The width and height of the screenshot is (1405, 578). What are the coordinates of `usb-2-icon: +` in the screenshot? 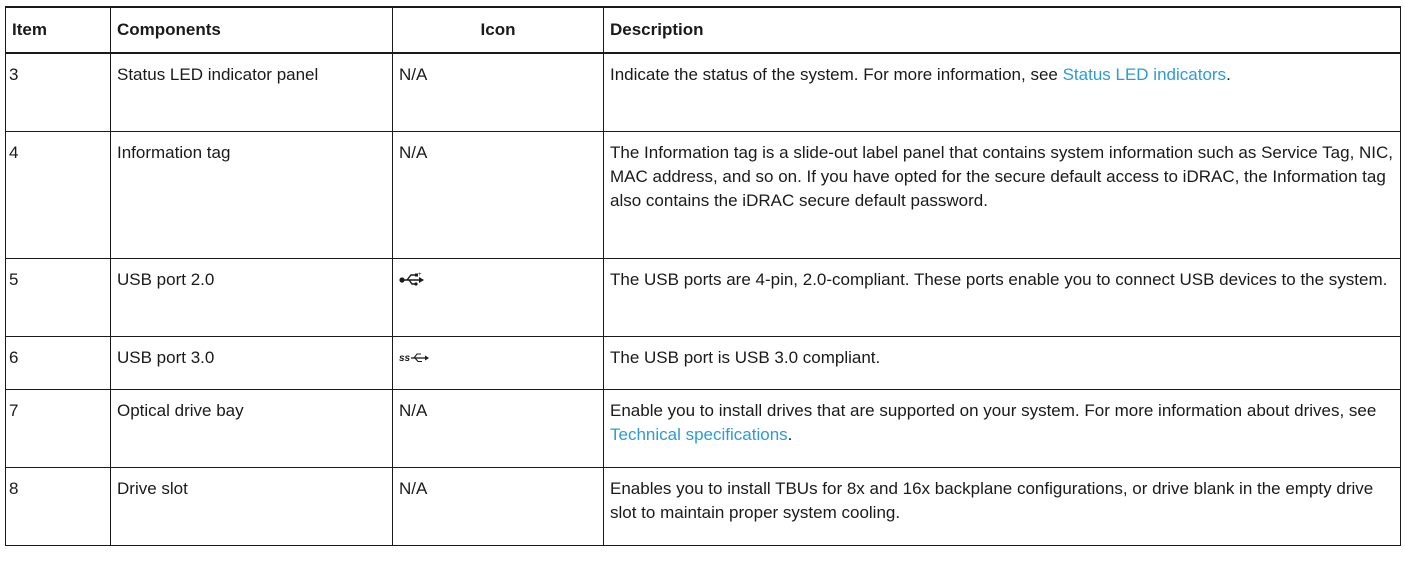 It's located at (411, 279).